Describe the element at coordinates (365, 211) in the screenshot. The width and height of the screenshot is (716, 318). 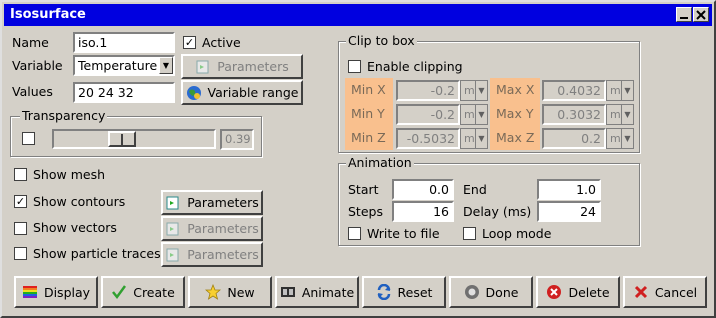
I see `steps-label: Steps` at that location.